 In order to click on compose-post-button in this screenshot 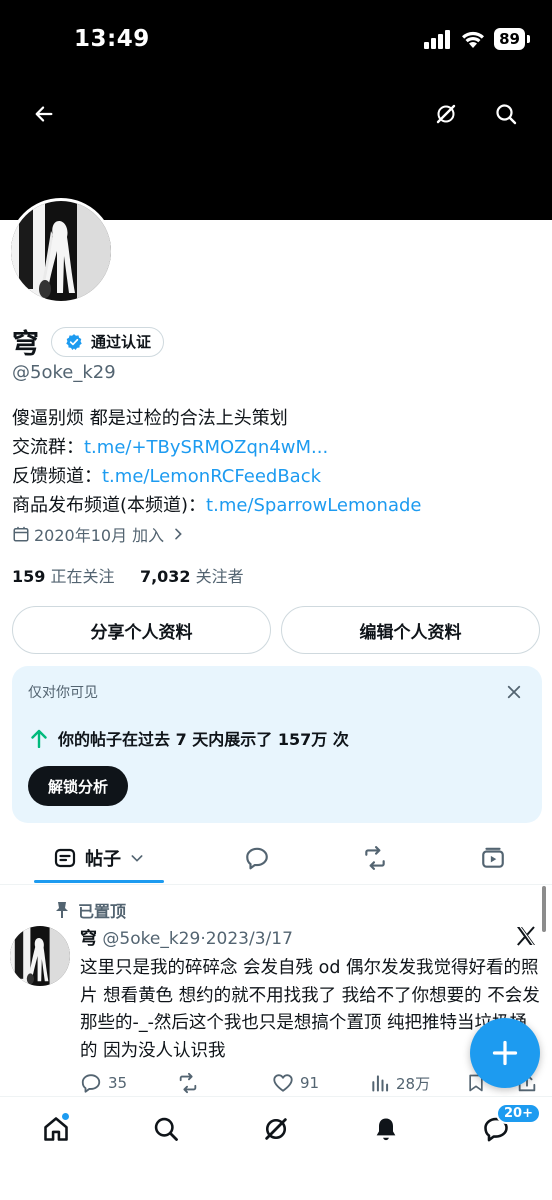, I will do `click(505, 1053)`.